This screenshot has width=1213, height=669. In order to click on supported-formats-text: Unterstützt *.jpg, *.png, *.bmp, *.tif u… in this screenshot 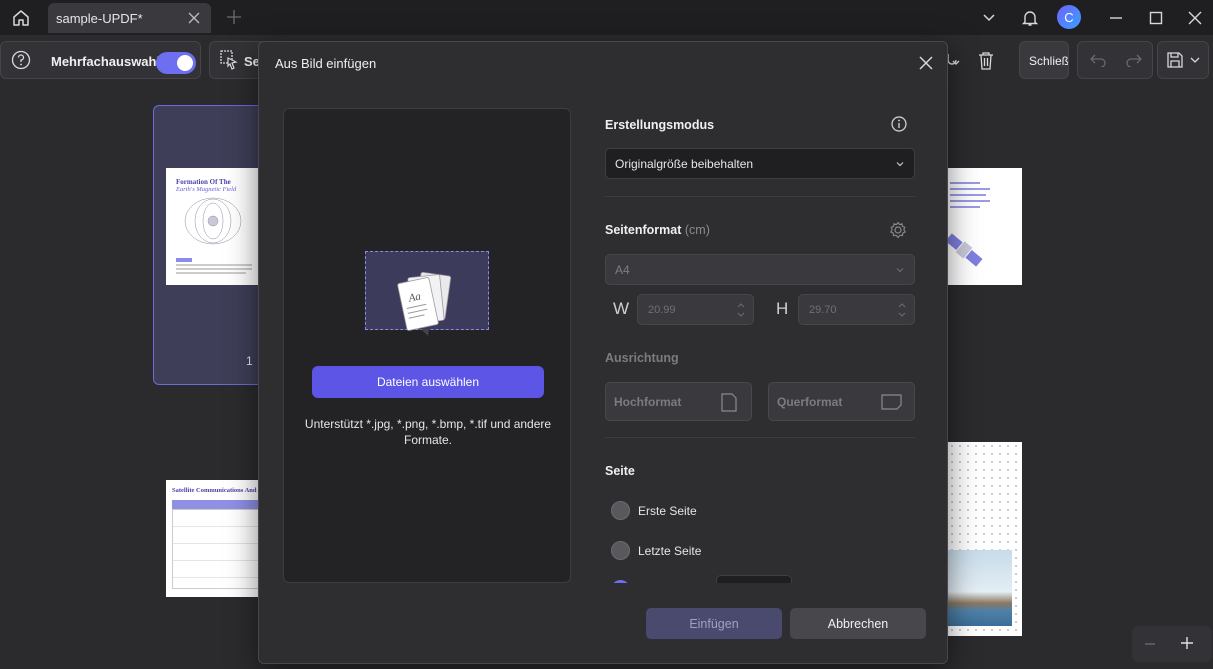, I will do `click(428, 432)`.